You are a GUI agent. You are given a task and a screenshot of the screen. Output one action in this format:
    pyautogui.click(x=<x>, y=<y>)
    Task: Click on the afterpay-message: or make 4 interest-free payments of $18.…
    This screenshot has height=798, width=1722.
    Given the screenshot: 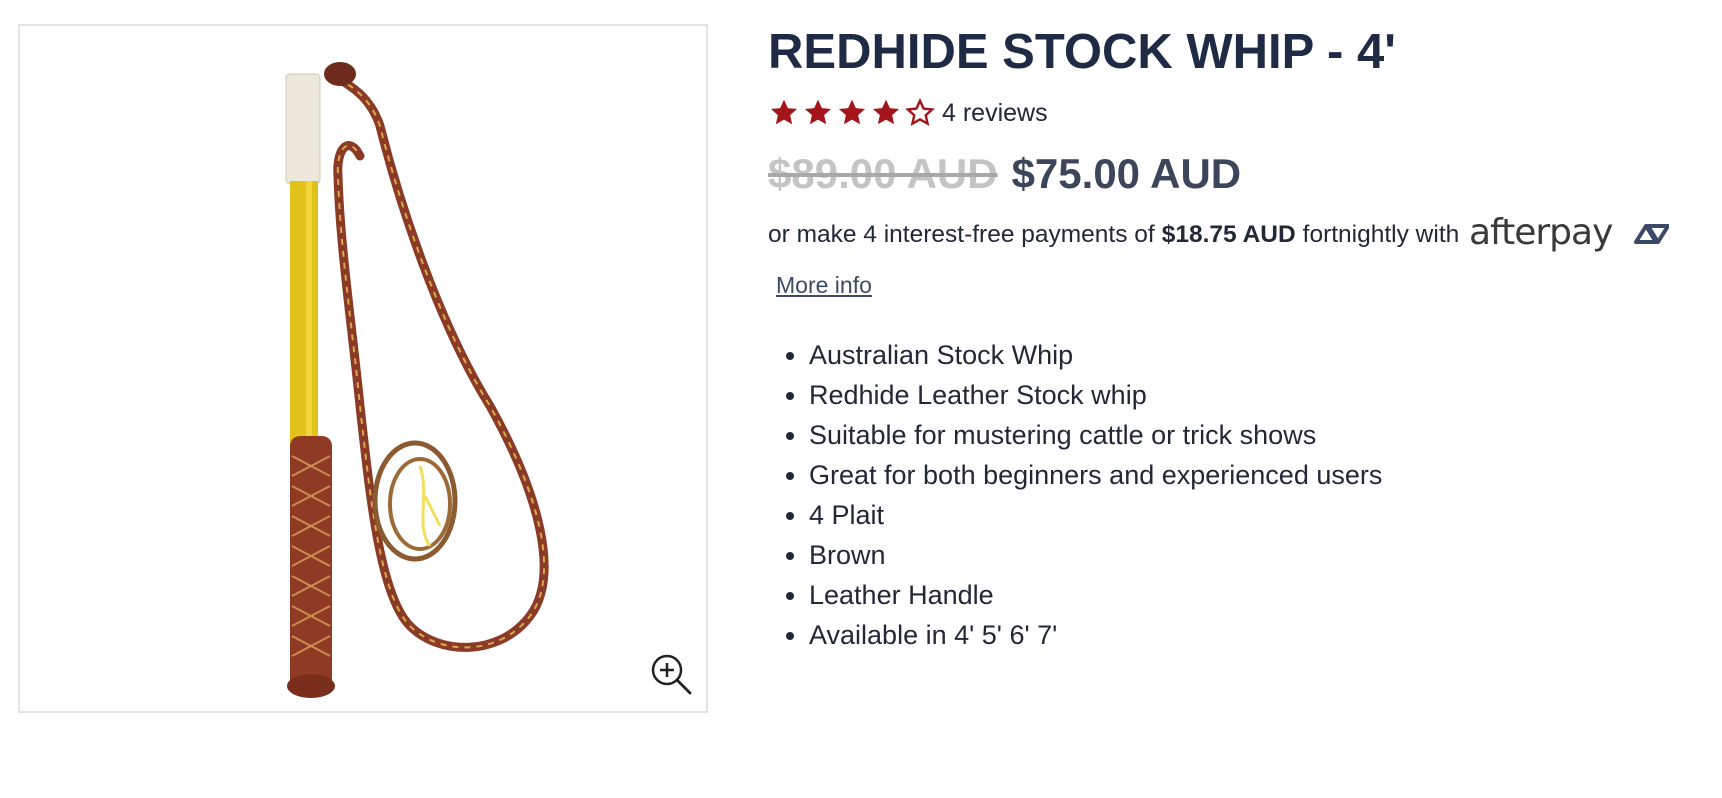 What is the action you would take?
    pyautogui.click(x=1245, y=235)
    